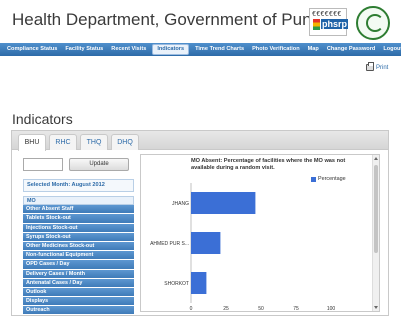  Describe the element at coordinates (373, 23) in the screenshot. I see `government-seal-logo` at that location.